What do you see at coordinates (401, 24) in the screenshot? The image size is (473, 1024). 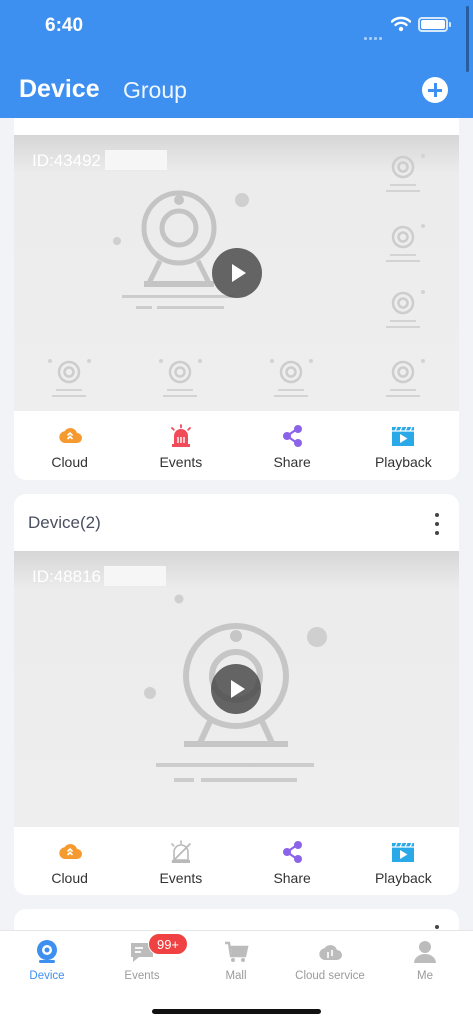 I see `wifi-icon` at bounding box center [401, 24].